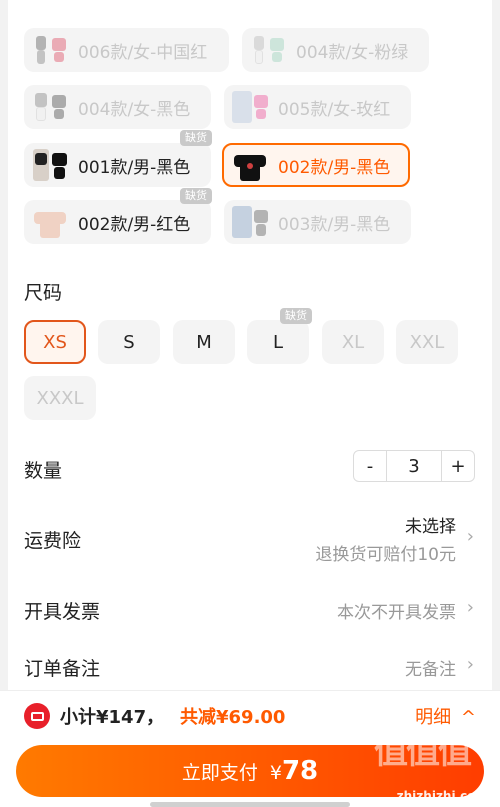 The height and width of the screenshot is (807, 500). What do you see at coordinates (129, 342) in the screenshot?
I see `size-option-s: S` at bounding box center [129, 342].